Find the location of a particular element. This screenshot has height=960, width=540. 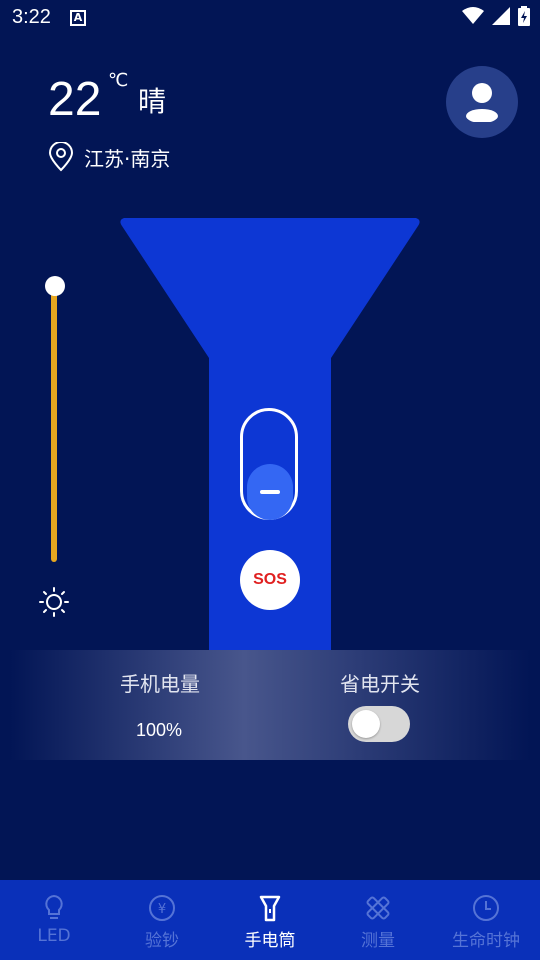

location: 江苏·南京 is located at coordinates (109, 157).